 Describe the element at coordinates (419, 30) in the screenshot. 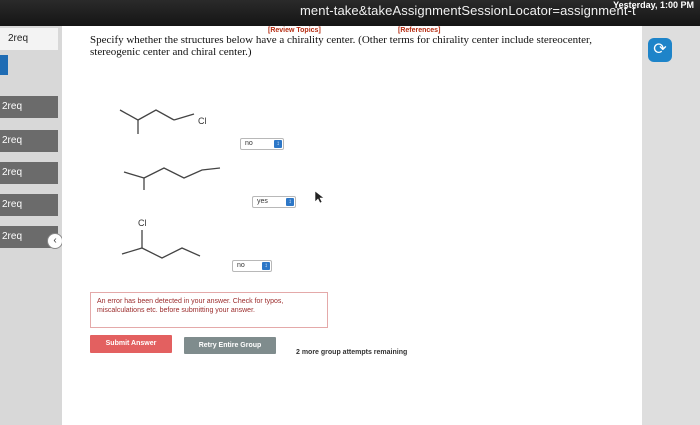

I see `references-link: [References]` at that location.